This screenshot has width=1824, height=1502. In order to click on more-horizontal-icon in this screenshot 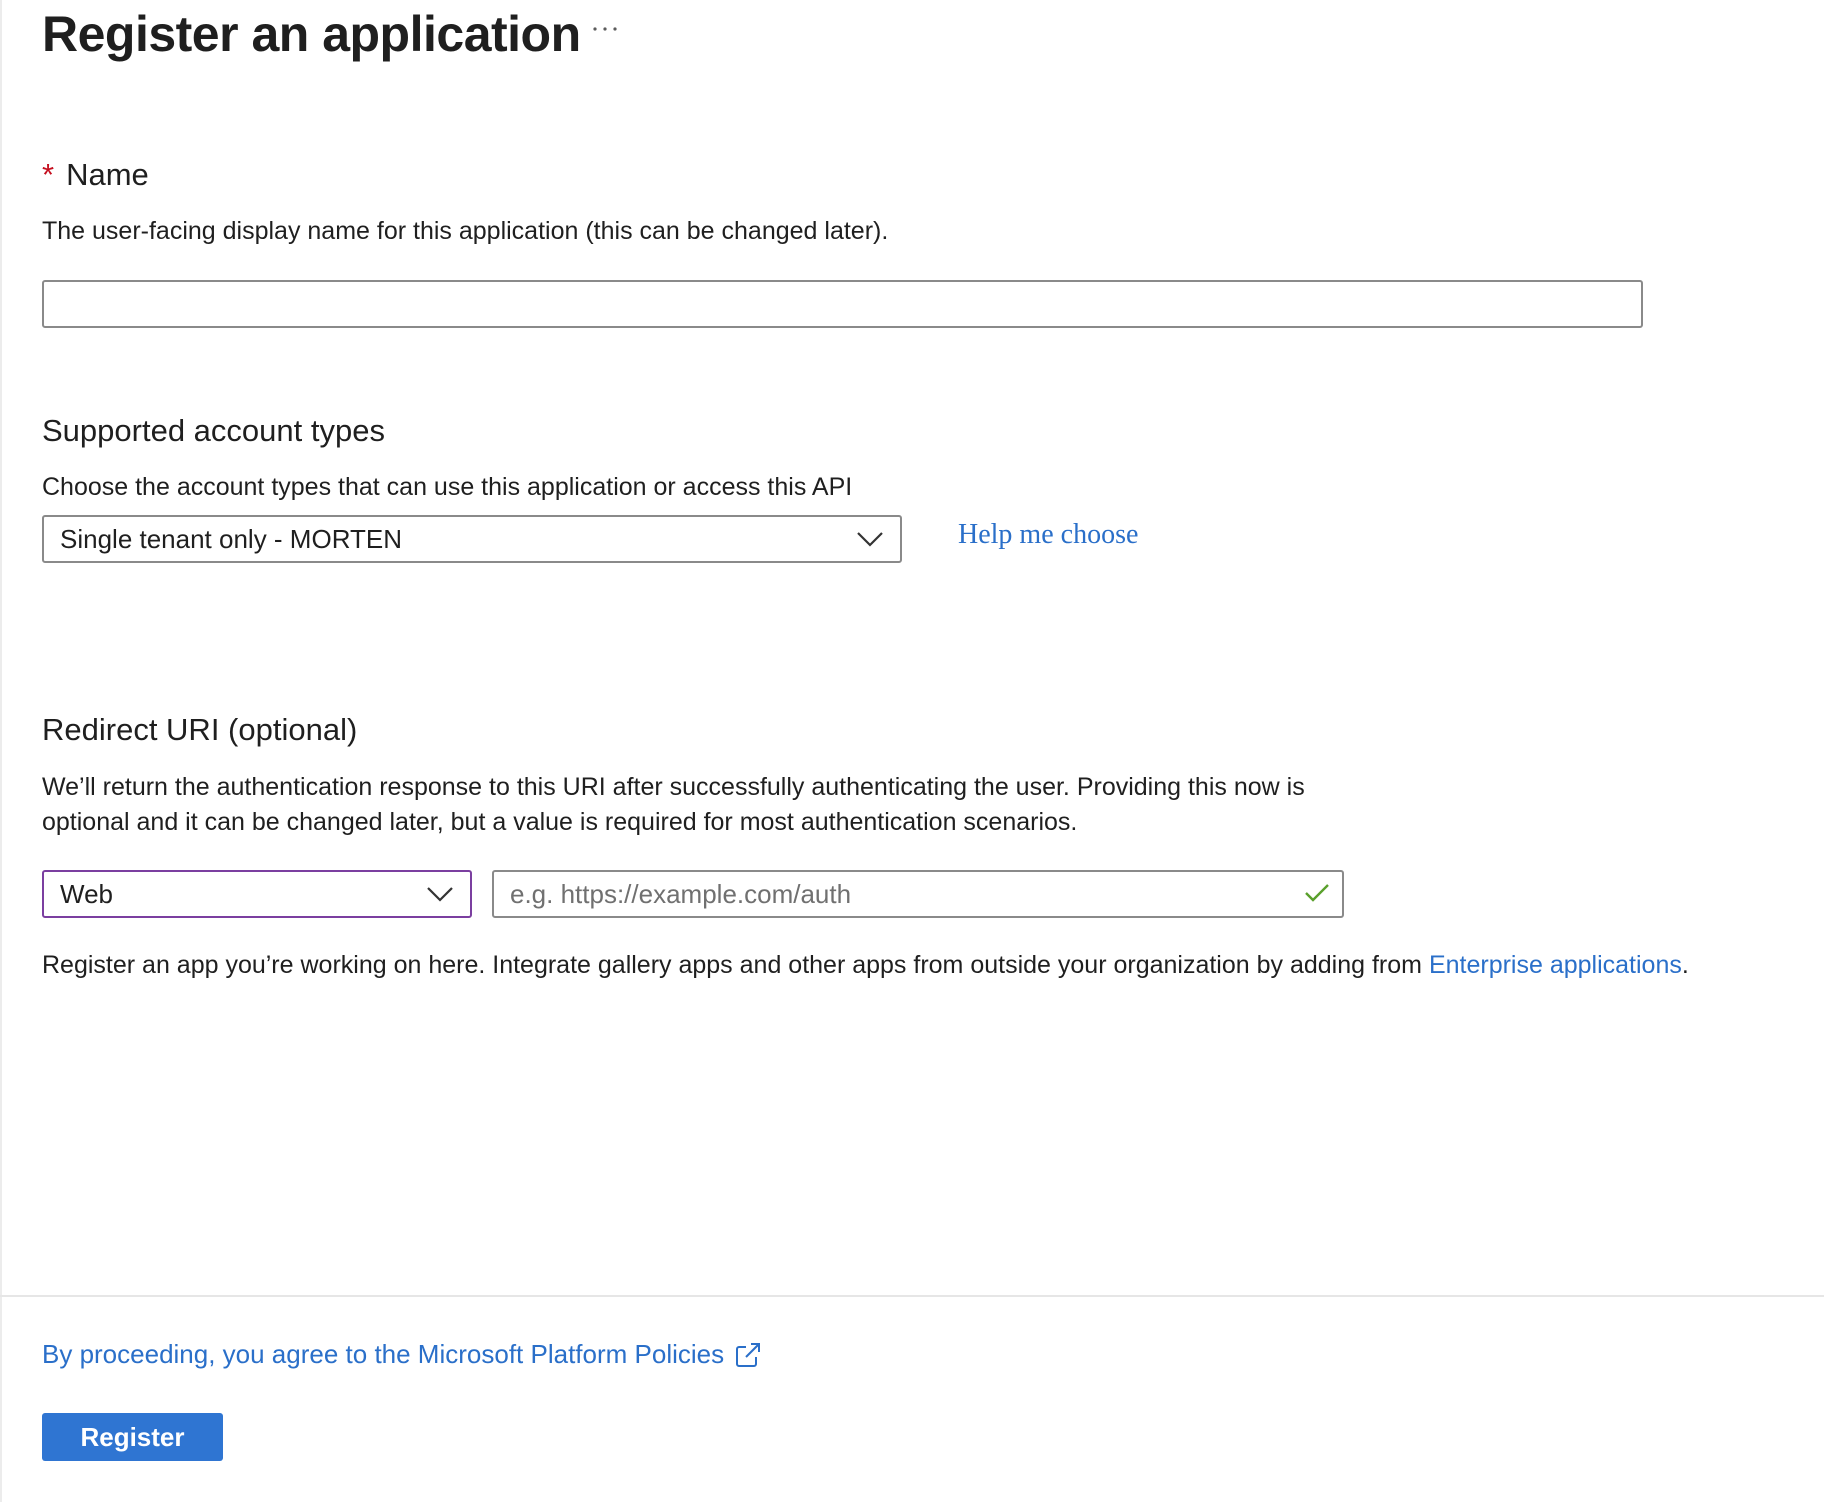, I will do `click(605, 29)`.